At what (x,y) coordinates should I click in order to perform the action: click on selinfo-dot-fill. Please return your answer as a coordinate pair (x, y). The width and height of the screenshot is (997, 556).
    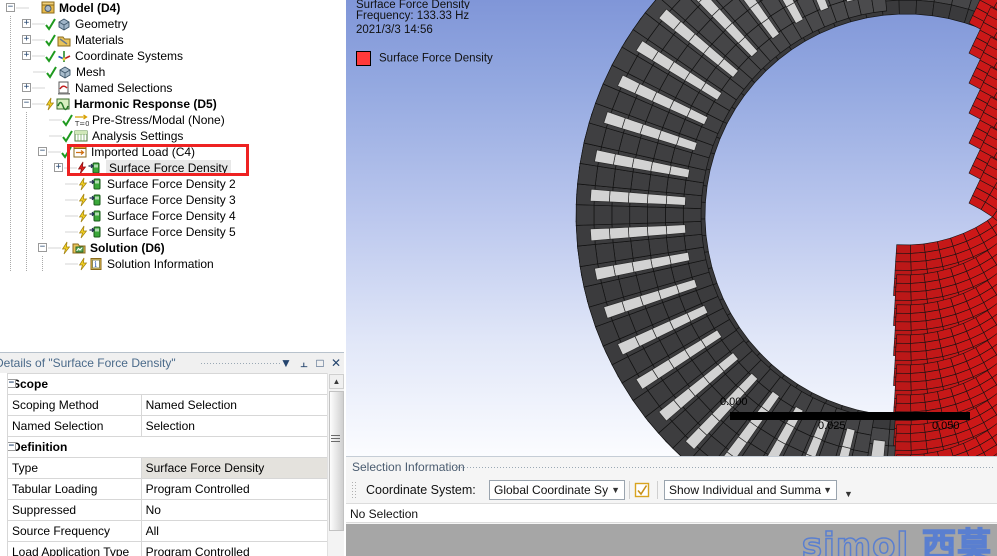
    Looking at the image, I should click on (723, 467).